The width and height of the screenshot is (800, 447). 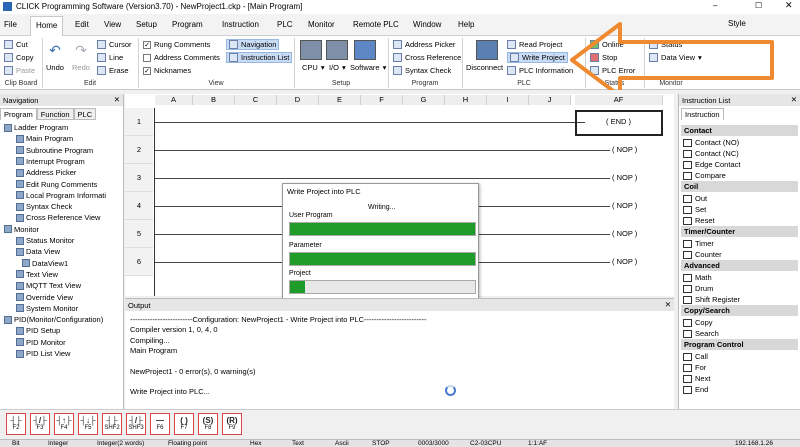 I want to click on instruction-item: For, so click(x=694, y=367).